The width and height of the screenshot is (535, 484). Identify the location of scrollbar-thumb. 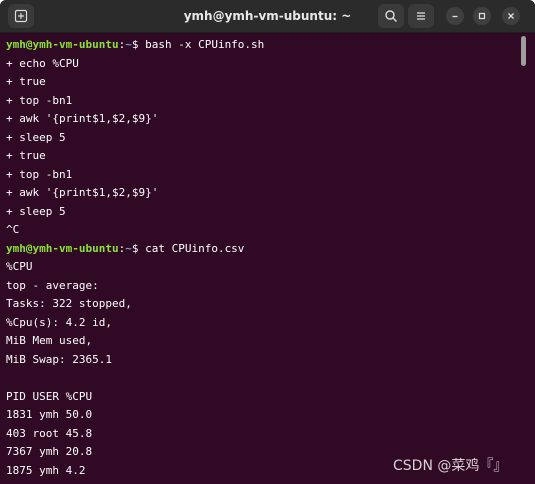
(523, 51).